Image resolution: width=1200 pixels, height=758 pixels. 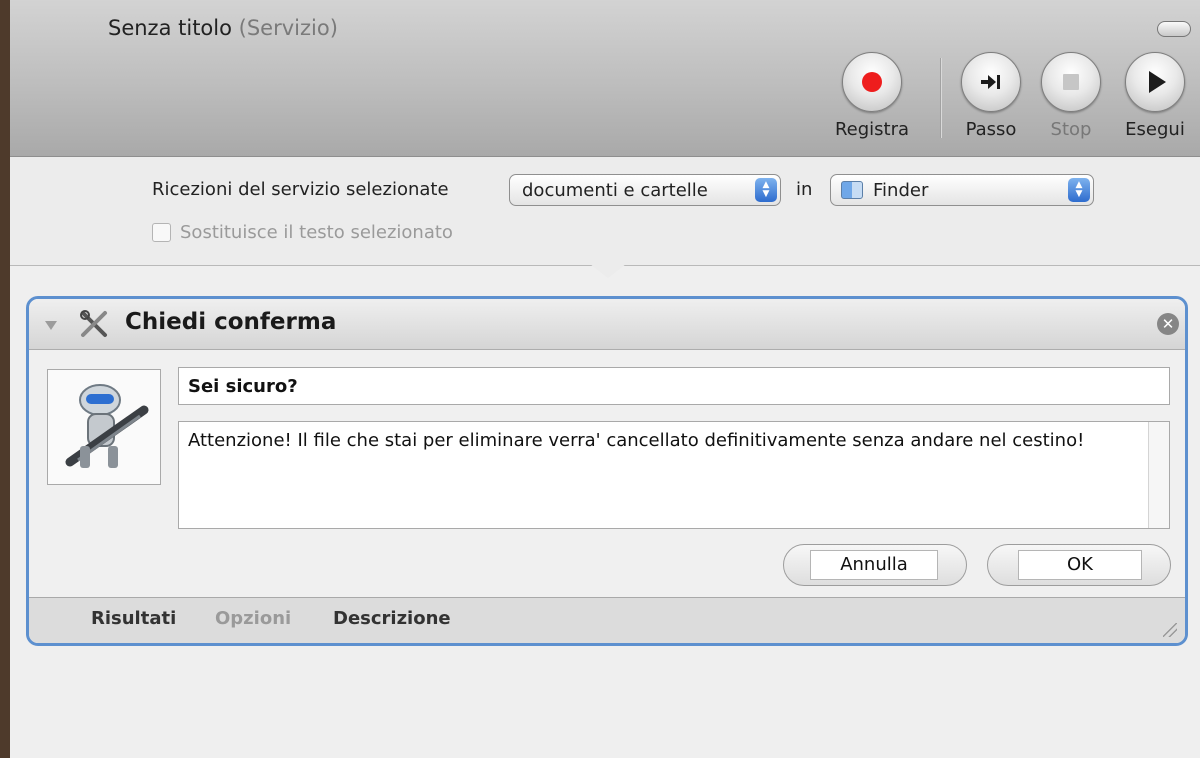 What do you see at coordinates (107, 426) in the screenshot?
I see `automator-robot-icon` at bounding box center [107, 426].